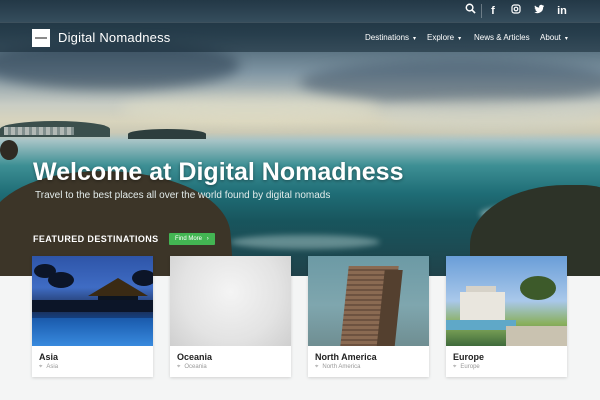 This screenshot has height=400, width=600. Describe the element at coordinates (502, 37) in the screenshot. I see `menu-news-articles: News & Articles` at that location.